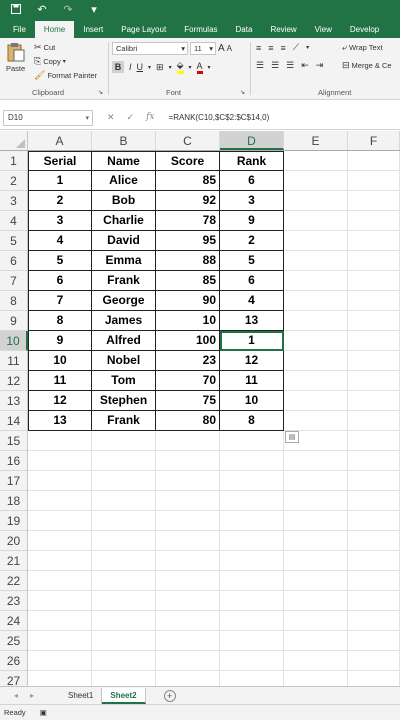 The width and height of the screenshot is (400, 720). Describe the element at coordinates (367, 65) in the screenshot. I see `merge-center-button: ⊟ Merge & Ce` at that location.